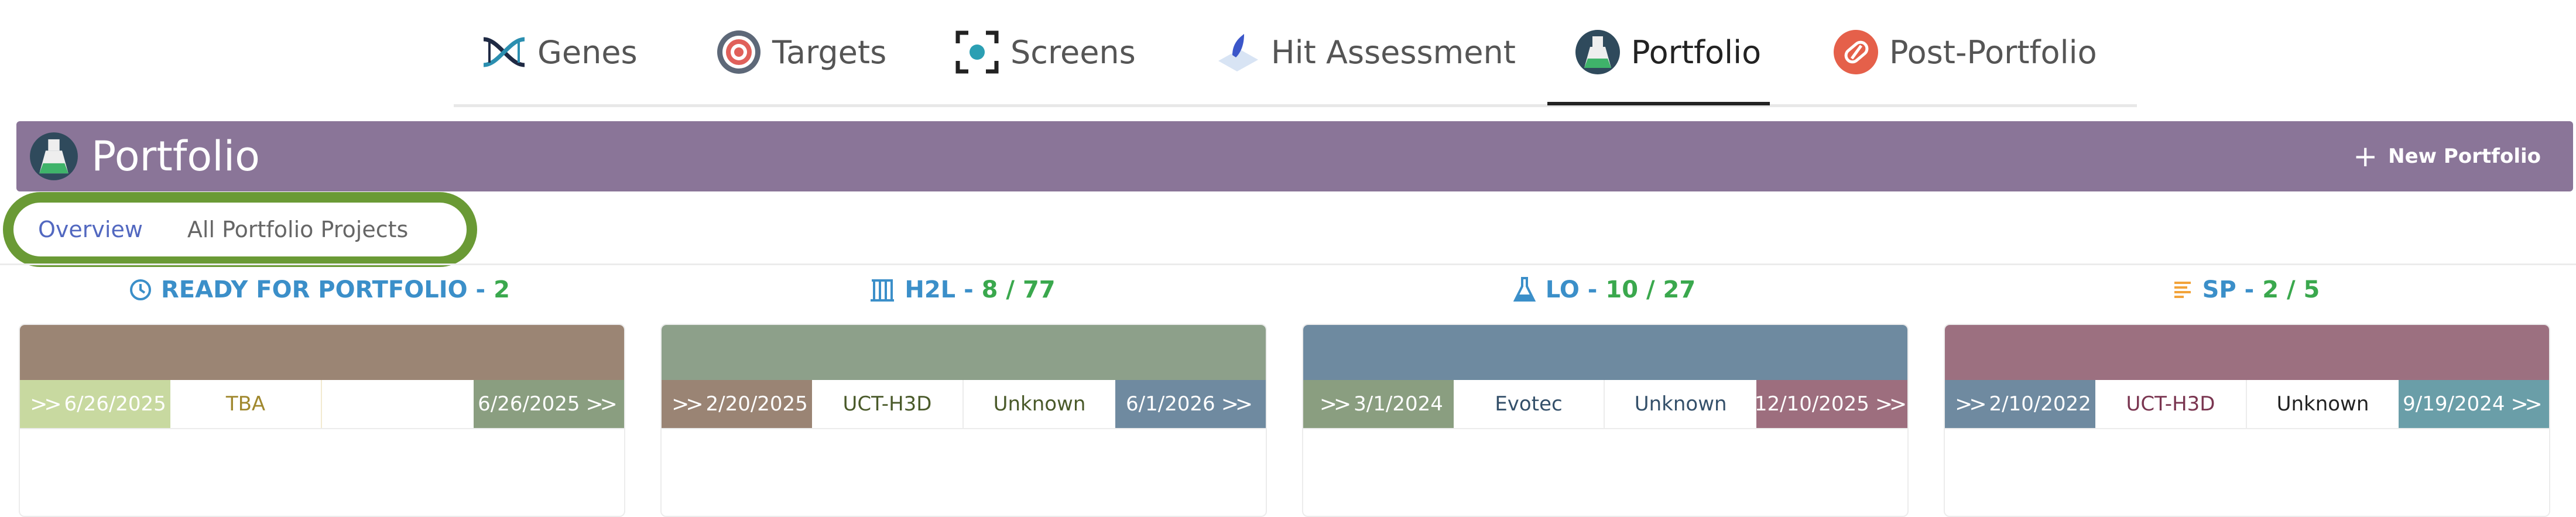  I want to click on tab-overview: Overview, so click(90, 229).